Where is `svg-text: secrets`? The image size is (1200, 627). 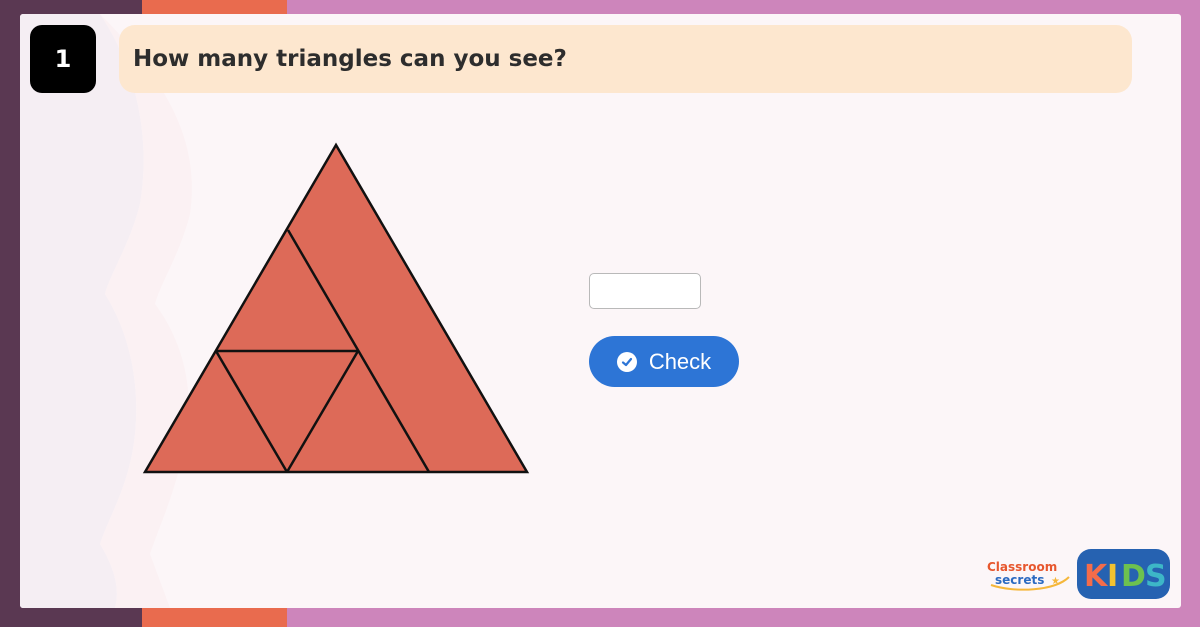
svg-text: secrets is located at coordinates (1019, 580).